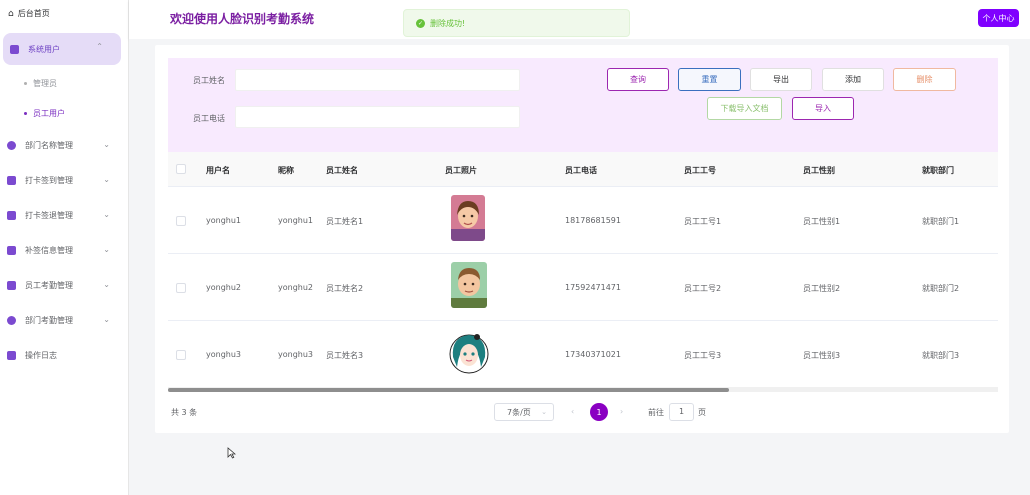 The width and height of the screenshot is (1030, 495). What do you see at coordinates (941, 288) in the screenshot?
I see `cell-dept: 就职部门2` at bounding box center [941, 288].